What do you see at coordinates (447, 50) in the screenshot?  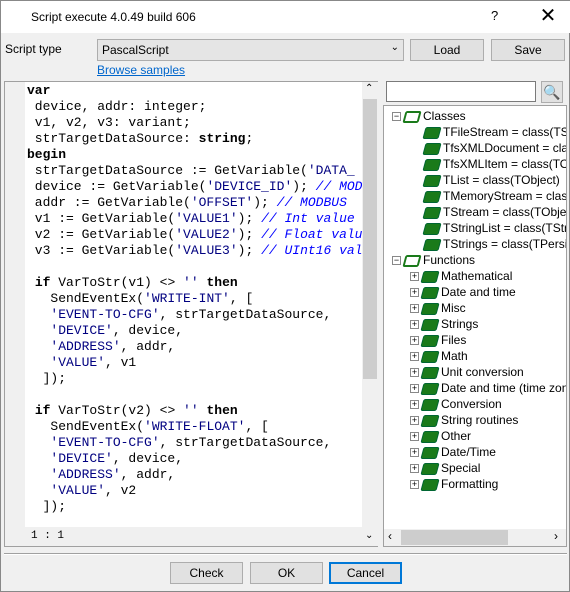 I see `load-button: Load` at bounding box center [447, 50].